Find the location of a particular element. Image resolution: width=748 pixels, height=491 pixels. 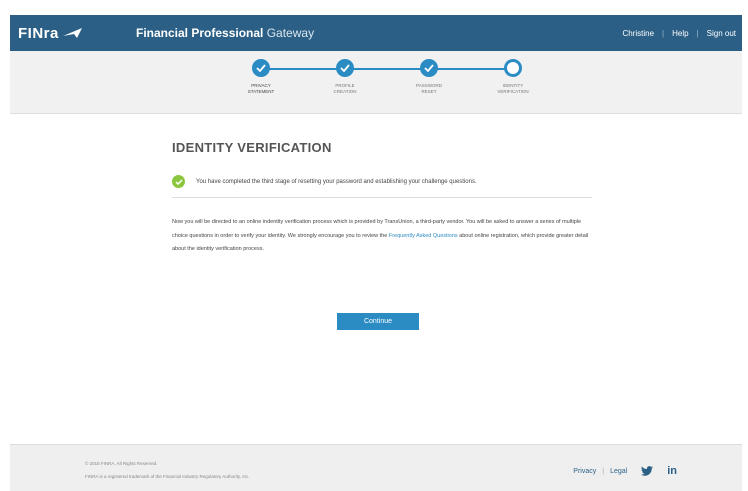

step-identity-verification: IDENTITY VERIFICATION is located at coordinates (513, 77).